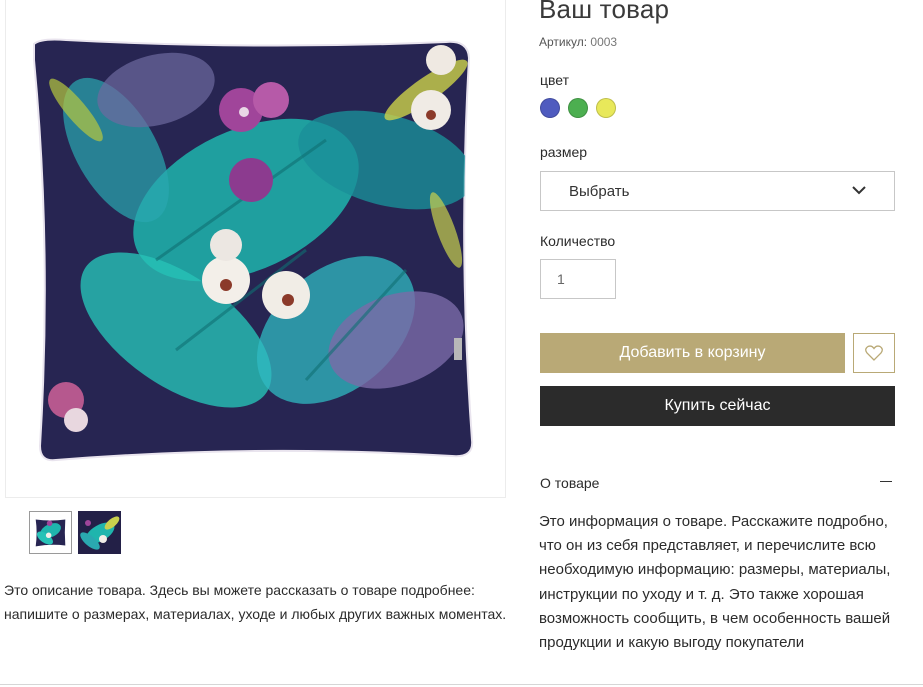 This screenshot has height=687, width=923. I want to click on size-dropdown: Выбрать, so click(717, 191).